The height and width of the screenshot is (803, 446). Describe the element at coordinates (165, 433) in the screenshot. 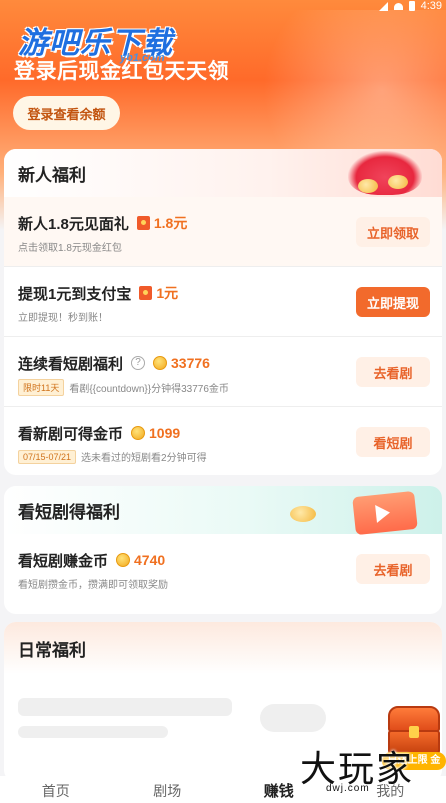

I see `row-amount: 1099` at that location.